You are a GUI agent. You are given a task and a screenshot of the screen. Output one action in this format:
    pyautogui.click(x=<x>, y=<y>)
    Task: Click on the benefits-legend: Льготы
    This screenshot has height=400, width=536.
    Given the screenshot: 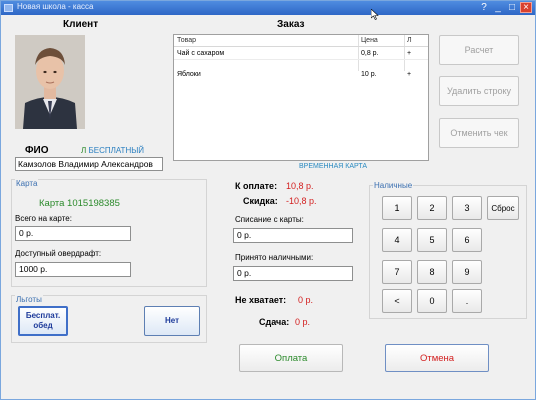 What is the action you would take?
    pyautogui.click(x=29, y=299)
    